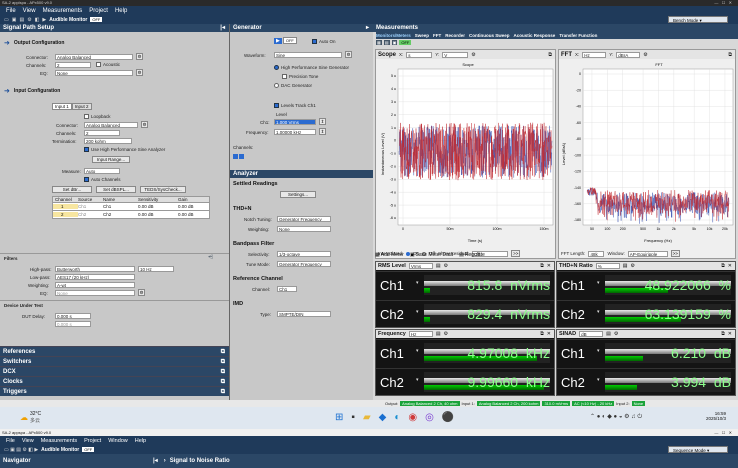  What do you see at coordinates (98, 11) in the screenshot?
I see `menu-project: Project` at bounding box center [98, 11].